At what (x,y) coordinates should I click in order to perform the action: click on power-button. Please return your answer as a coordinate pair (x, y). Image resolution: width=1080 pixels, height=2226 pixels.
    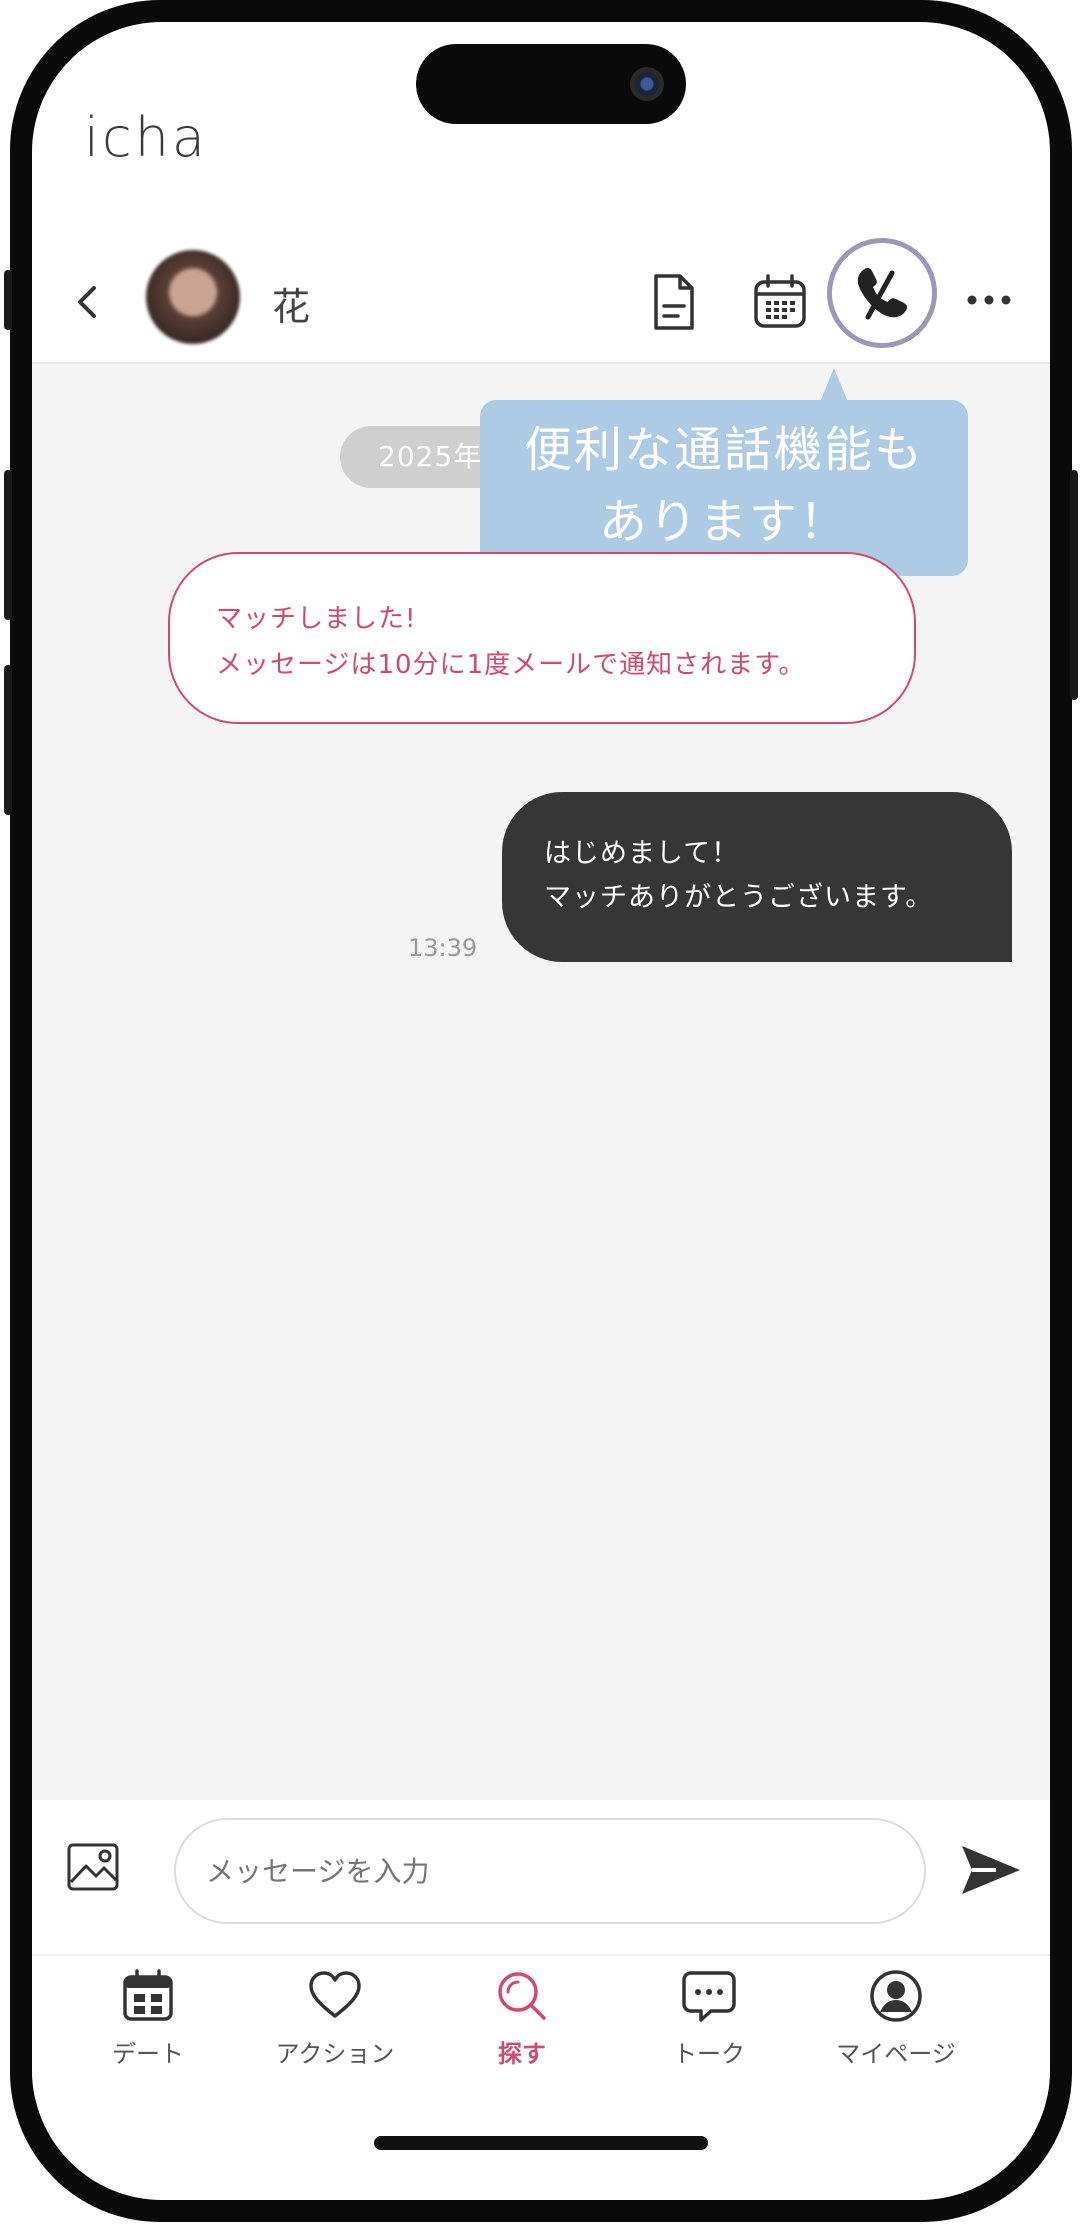
    Looking at the image, I should click on (1074, 585).